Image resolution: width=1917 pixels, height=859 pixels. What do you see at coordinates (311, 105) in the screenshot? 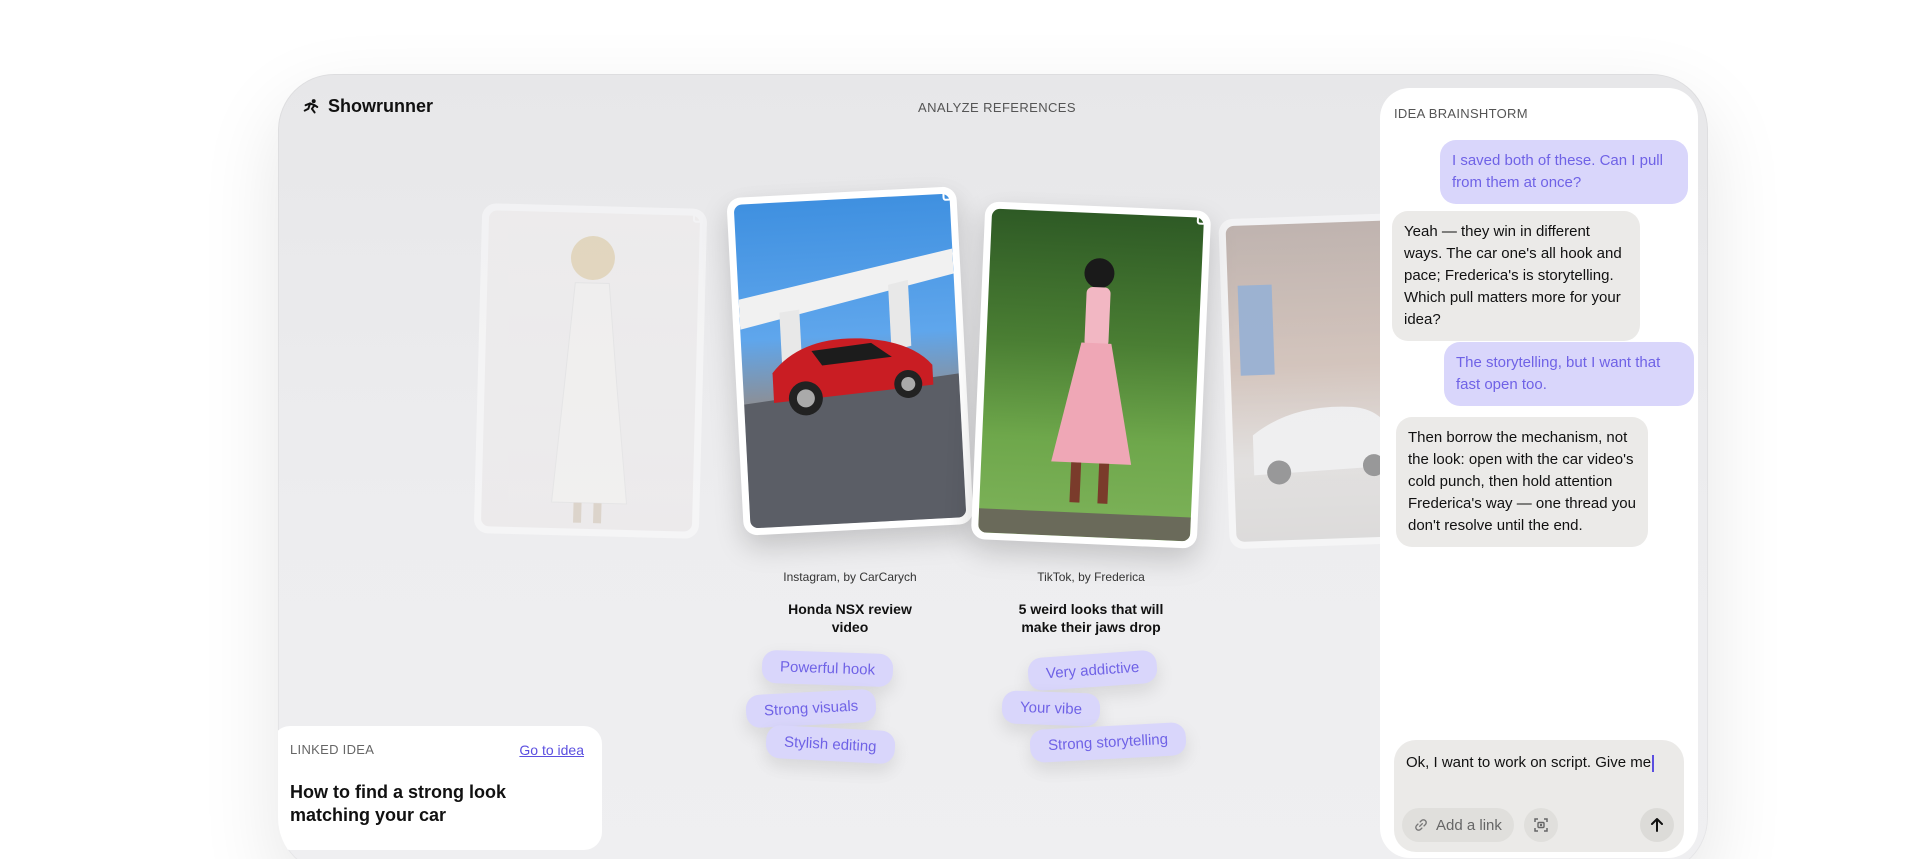
I see `runner-logo-icon` at bounding box center [311, 105].